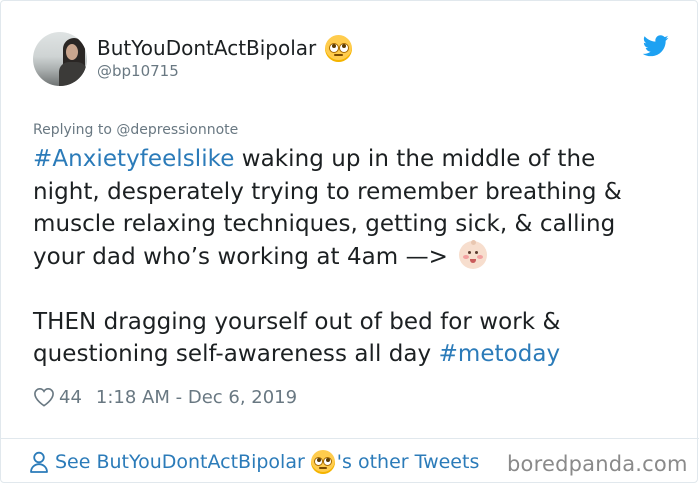 Image resolution: width=700 pixels, height=485 pixels. Describe the element at coordinates (60, 59) in the screenshot. I see `avatar` at that location.